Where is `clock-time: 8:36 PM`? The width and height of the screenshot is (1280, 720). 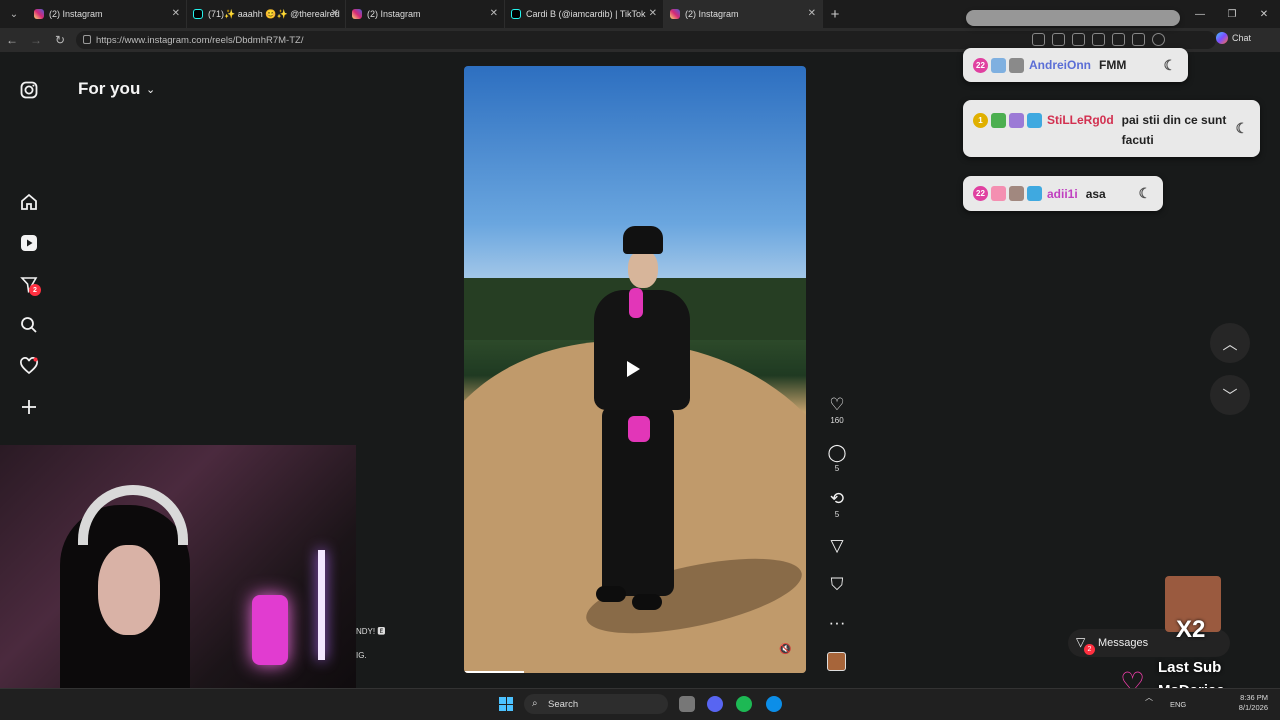 clock-time: 8:36 PM is located at coordinates (1254, 697).